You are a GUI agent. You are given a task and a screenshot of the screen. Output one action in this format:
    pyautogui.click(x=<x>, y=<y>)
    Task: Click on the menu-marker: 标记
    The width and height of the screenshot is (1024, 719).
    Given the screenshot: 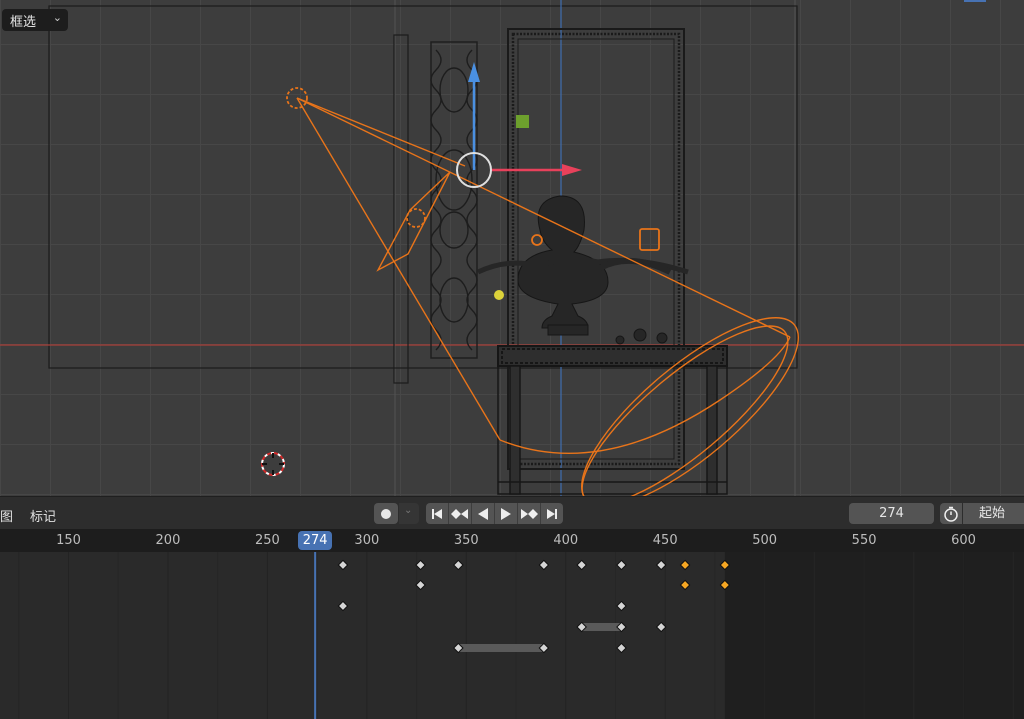 What is the action you would take?
    pyautogui.click(x=43, y=515)
    